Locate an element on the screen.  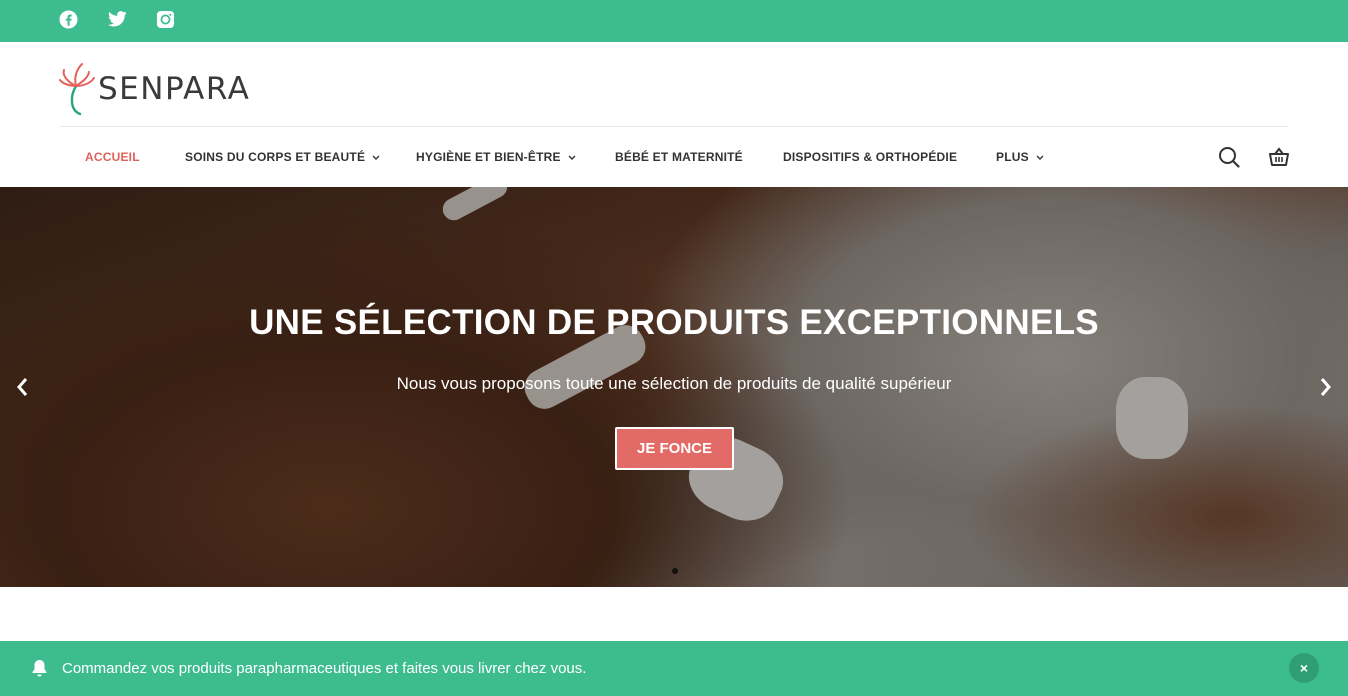
chevron-right-icon is located at coordinates (1325, 387).